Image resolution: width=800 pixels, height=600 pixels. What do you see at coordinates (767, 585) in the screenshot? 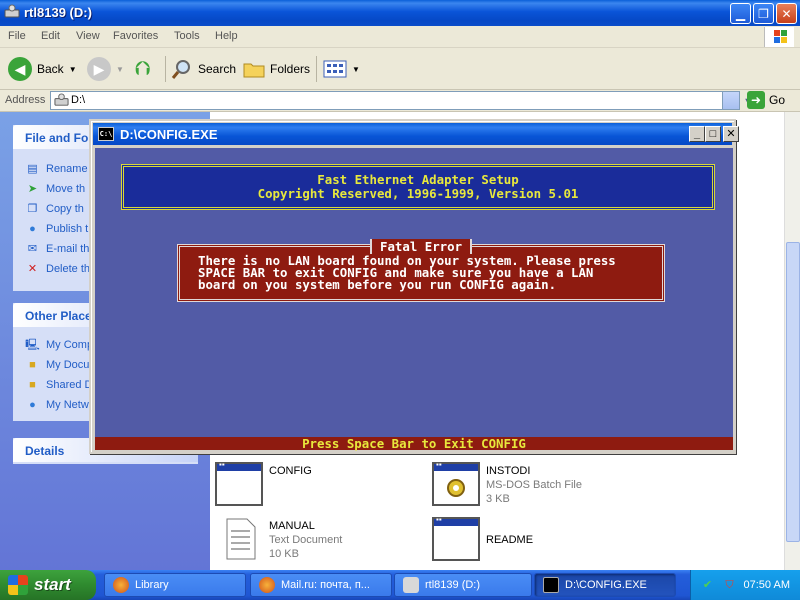
I see `clock: 07:50 AM` at bounding box center [767, 585].